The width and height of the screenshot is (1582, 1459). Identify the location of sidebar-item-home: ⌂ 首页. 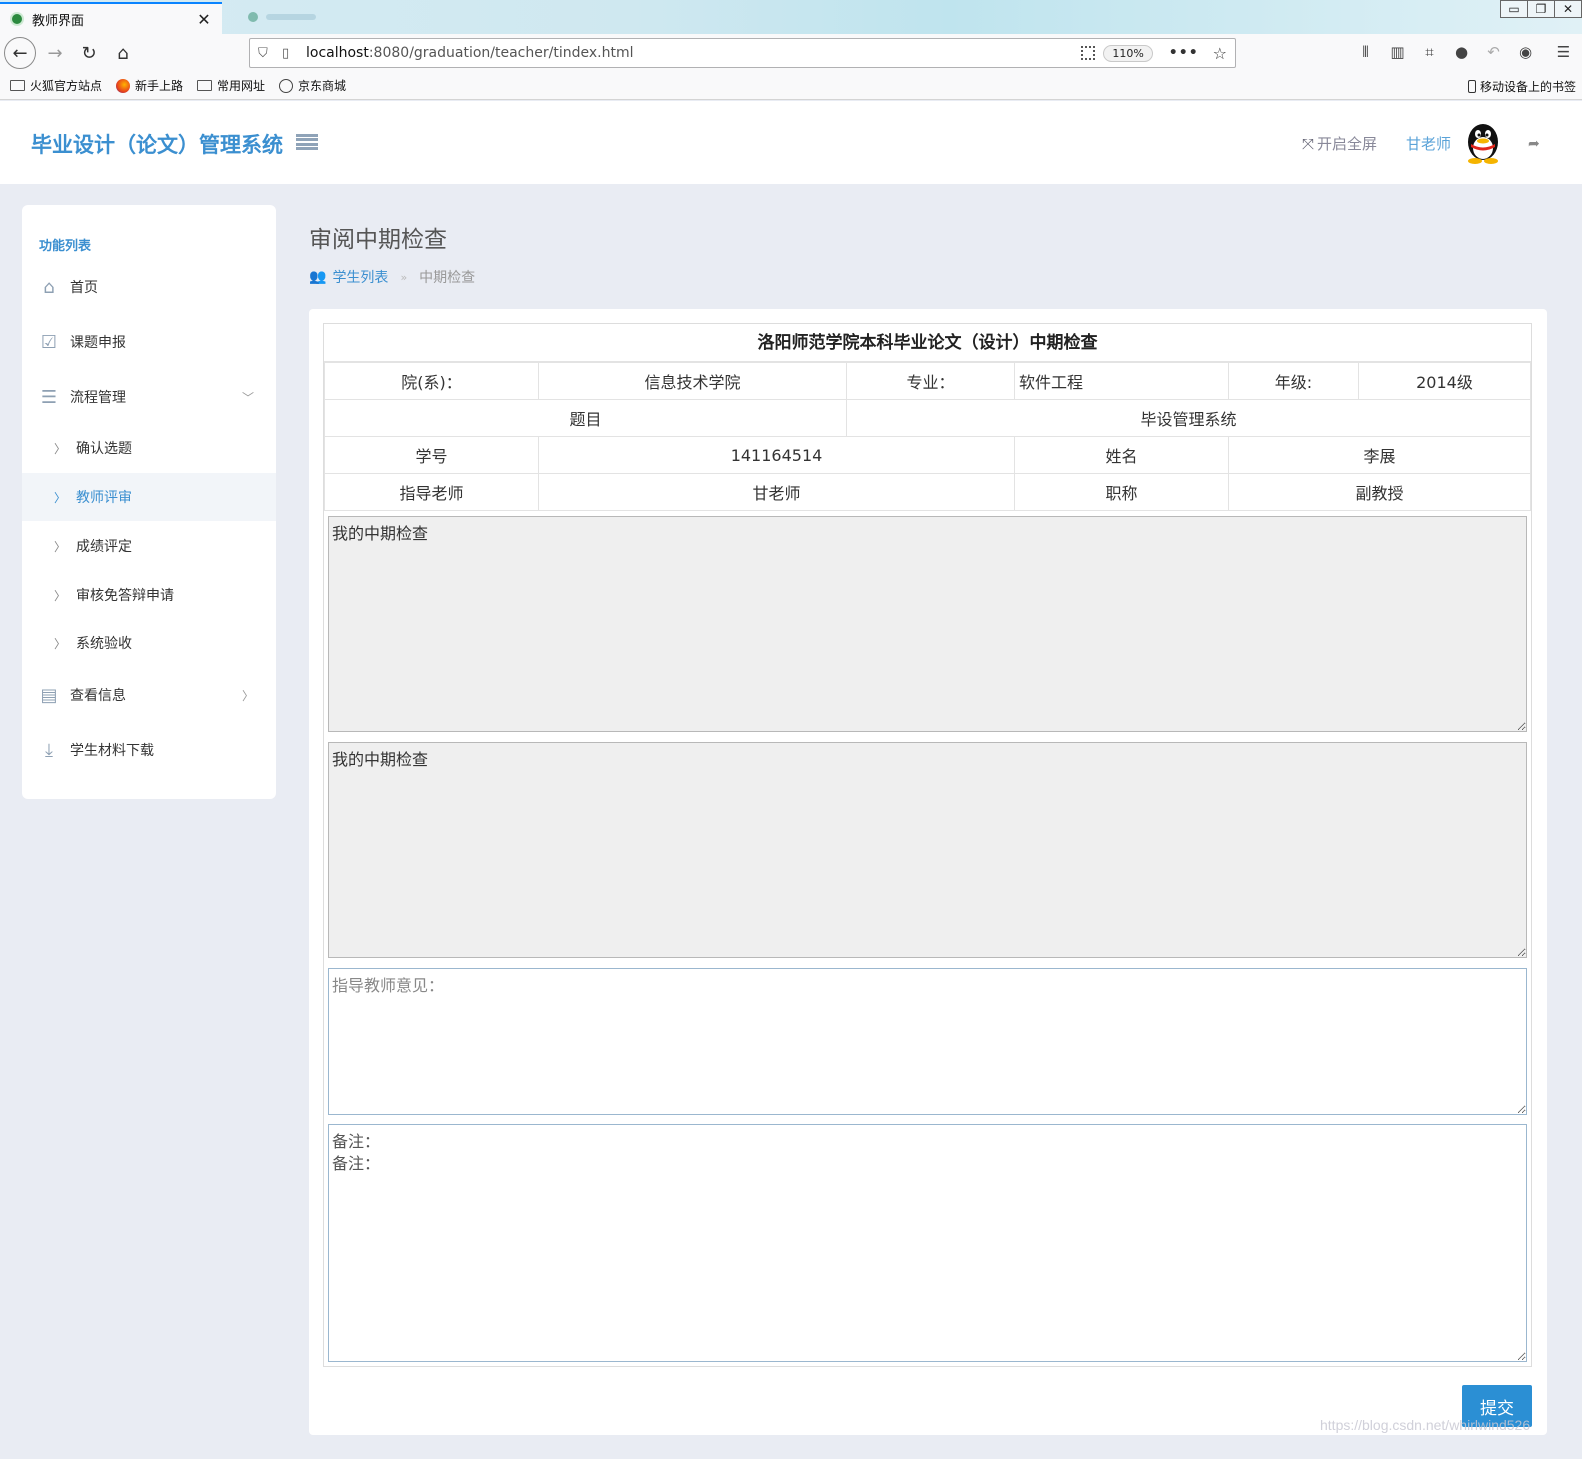
(149, 287).